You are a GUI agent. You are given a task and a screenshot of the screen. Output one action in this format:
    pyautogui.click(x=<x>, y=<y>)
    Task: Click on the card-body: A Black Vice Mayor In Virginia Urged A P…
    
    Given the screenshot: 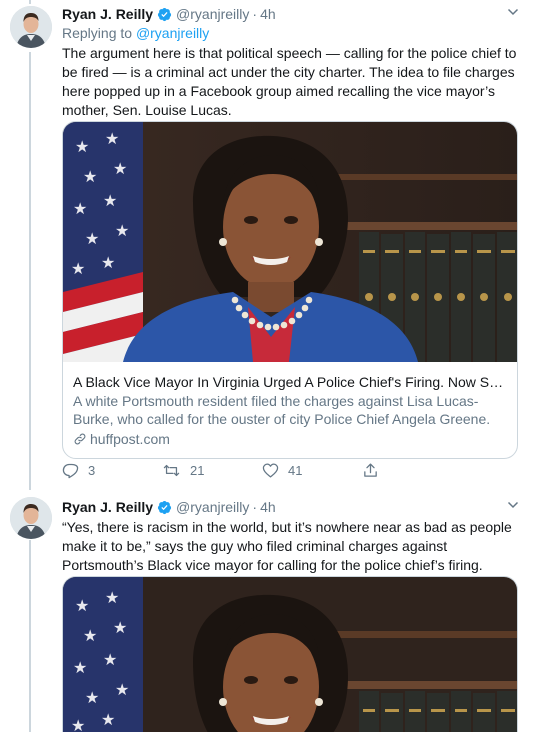 What is the action you would take?
    pyautogui.click(x=290, y=410)
    